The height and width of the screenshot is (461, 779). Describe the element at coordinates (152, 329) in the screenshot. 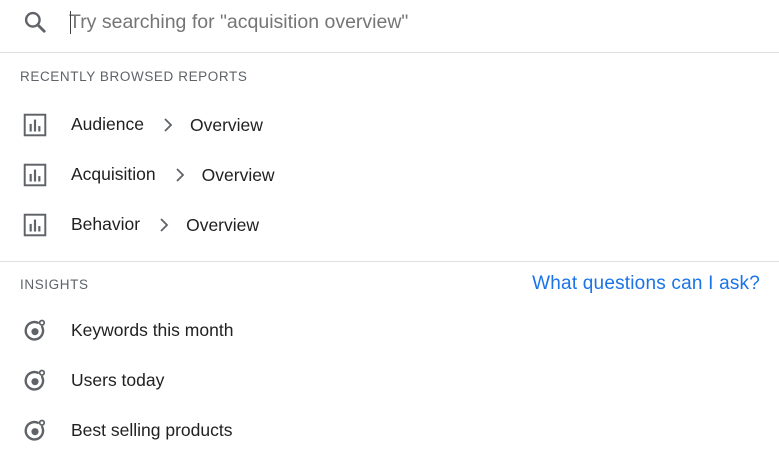

I see `insight-label: Keywords this month` at that location.